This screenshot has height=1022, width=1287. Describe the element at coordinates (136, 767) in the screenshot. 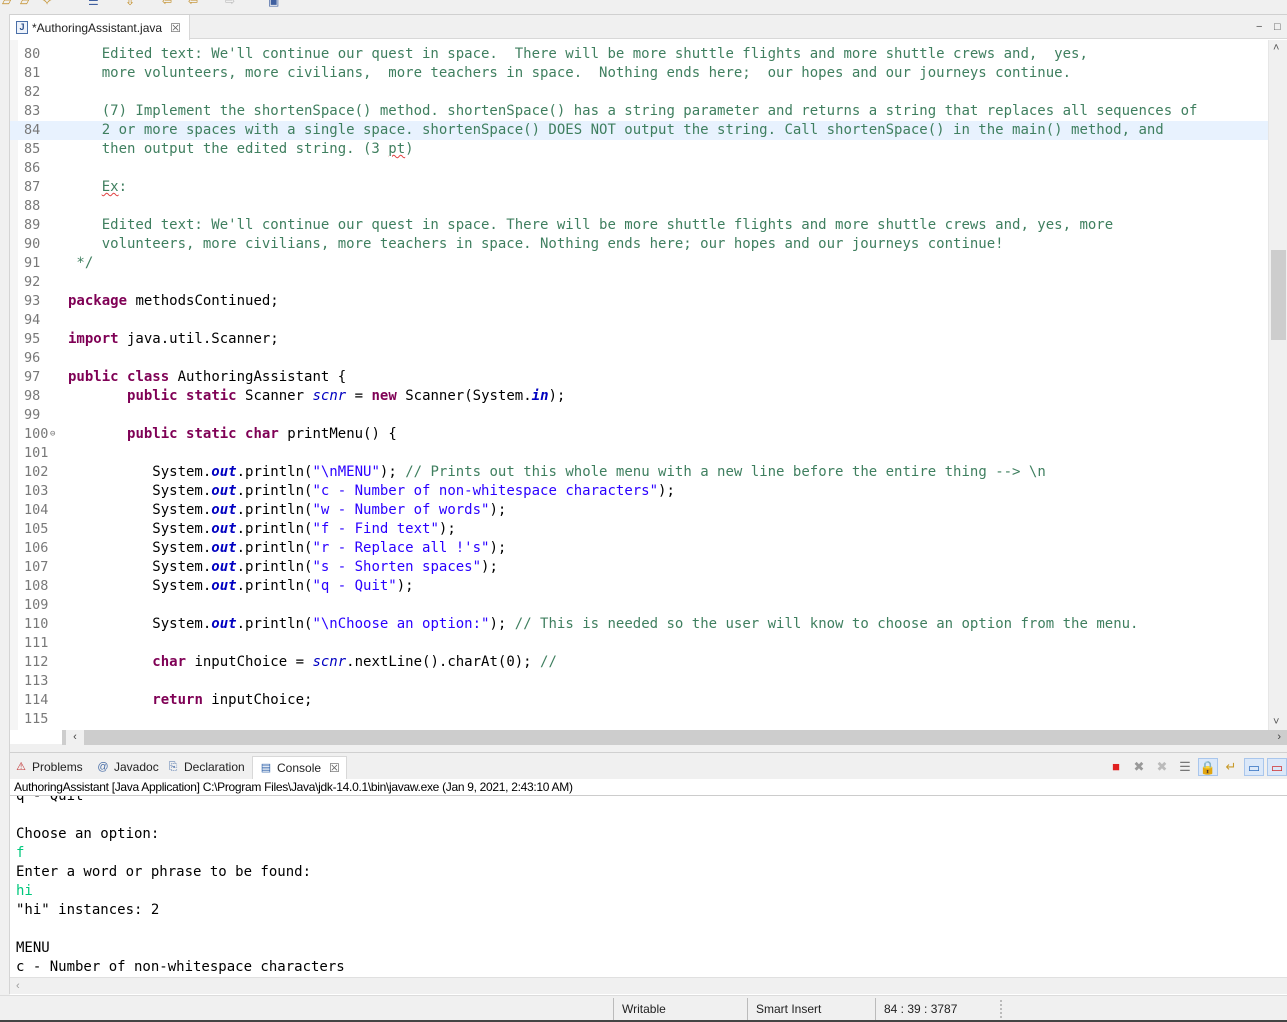

I see `tab-javadoc-label: Javadoc` at that location.